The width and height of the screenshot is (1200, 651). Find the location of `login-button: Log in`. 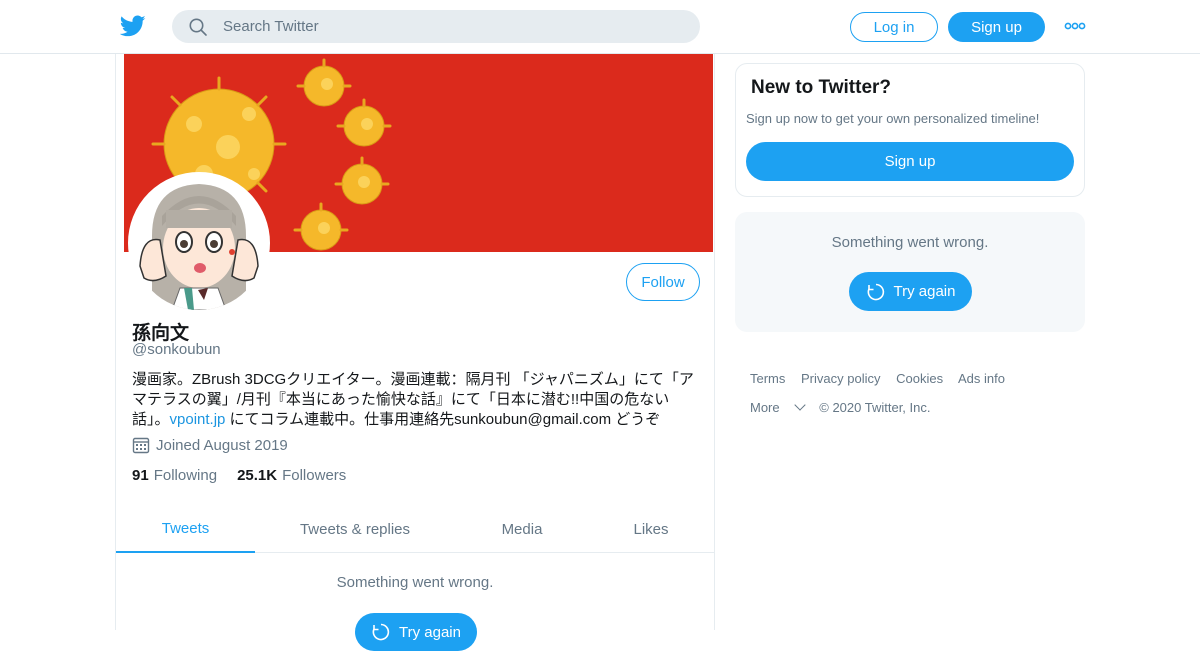

login-button: Log in is located at coordinates (894, 27).